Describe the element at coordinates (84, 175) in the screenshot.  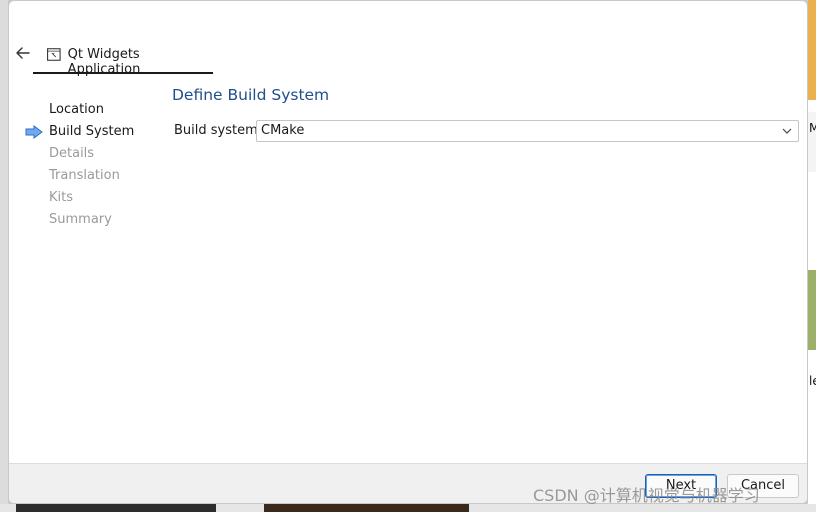
I see `step-label: Translation` at that location.